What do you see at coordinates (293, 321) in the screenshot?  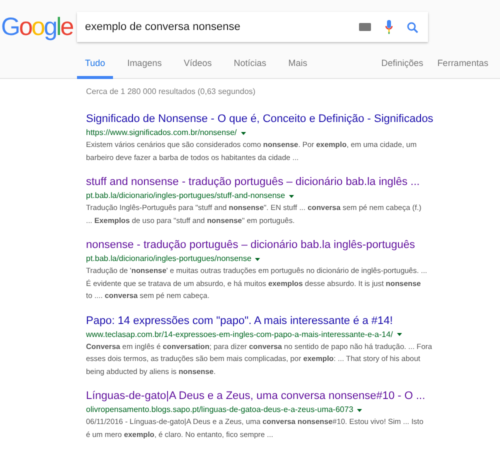 I see `result-title: Papo: 14 expressões com "papo". A mais interessante é a #14!` at bounding box center [293, 321].